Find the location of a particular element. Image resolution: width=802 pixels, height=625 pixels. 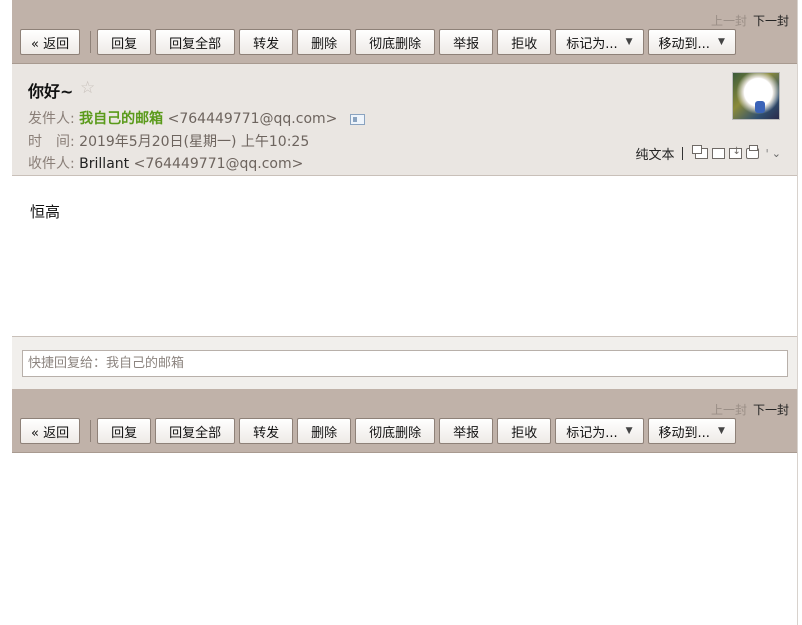

time-label: 时 间: is located at coordinates (51, 142).